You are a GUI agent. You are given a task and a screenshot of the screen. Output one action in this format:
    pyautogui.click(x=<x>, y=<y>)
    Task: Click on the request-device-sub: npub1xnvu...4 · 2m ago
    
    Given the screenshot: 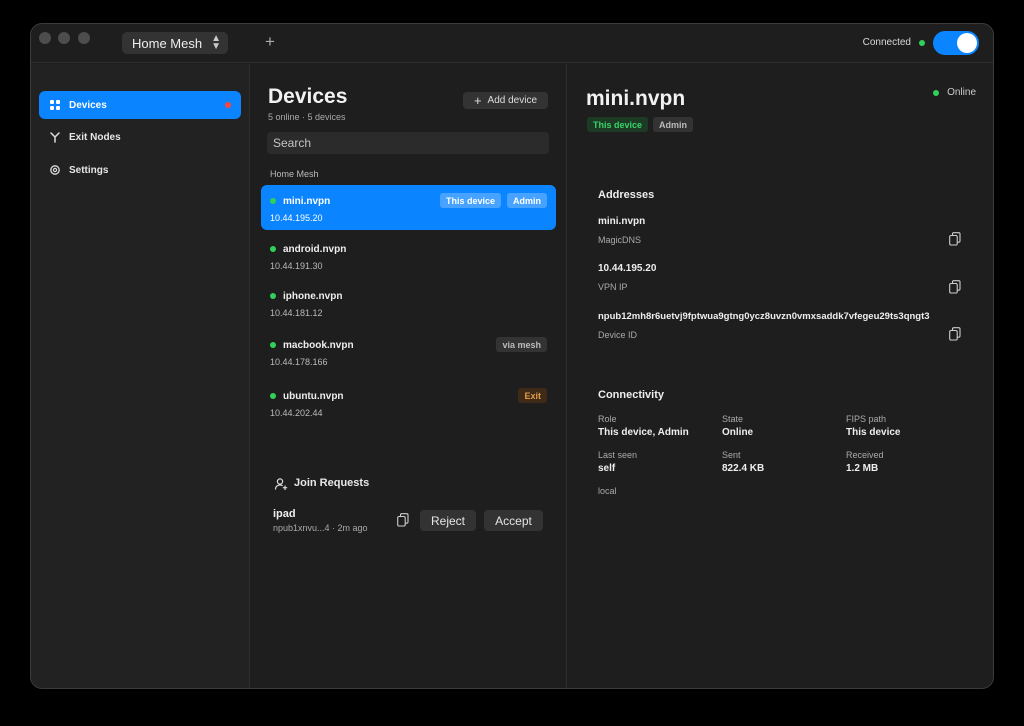 What is the action you would take?
    pyautogui.click(x=320, y=528)
    